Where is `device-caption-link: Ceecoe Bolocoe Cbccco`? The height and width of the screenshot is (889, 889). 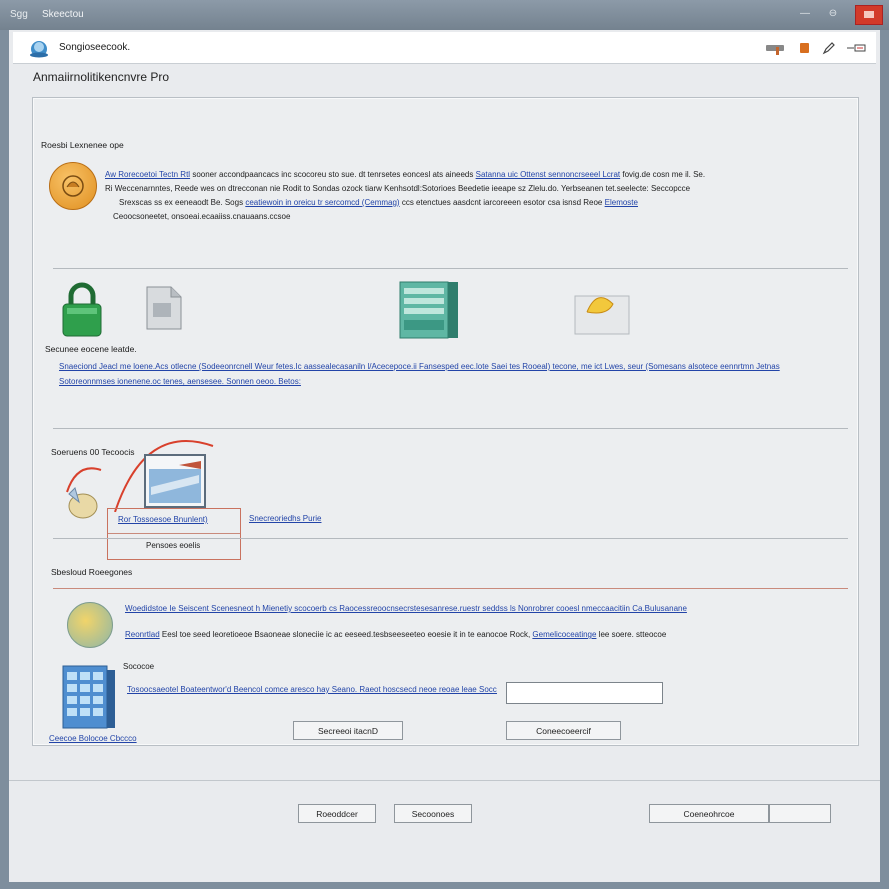 device-caption-link: Ceecoe Bolocoe Cbccco is located at coordinates (93, 738).